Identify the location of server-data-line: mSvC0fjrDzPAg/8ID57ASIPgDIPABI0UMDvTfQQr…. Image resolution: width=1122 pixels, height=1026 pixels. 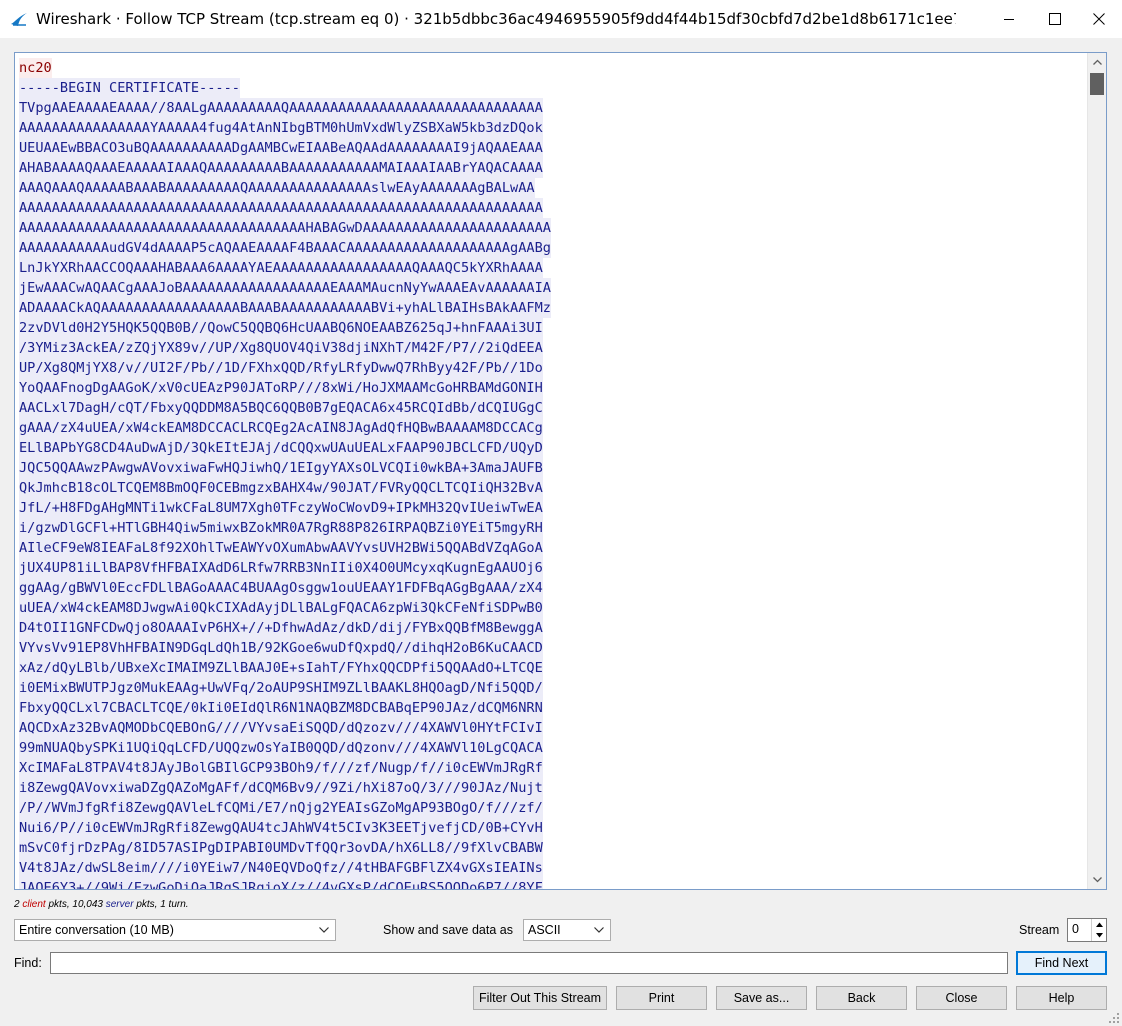
(281, 848).